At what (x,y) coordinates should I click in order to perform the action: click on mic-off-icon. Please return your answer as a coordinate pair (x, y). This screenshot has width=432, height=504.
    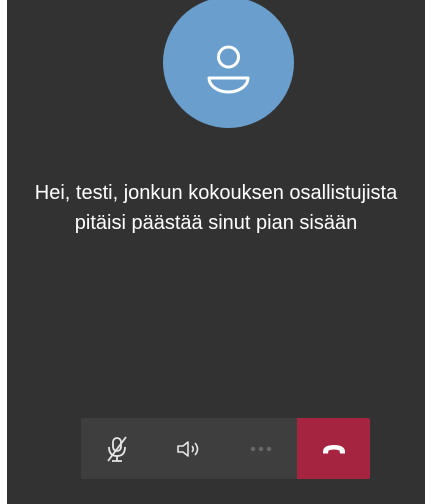
    Looking at the image, I should click on (117, 448).